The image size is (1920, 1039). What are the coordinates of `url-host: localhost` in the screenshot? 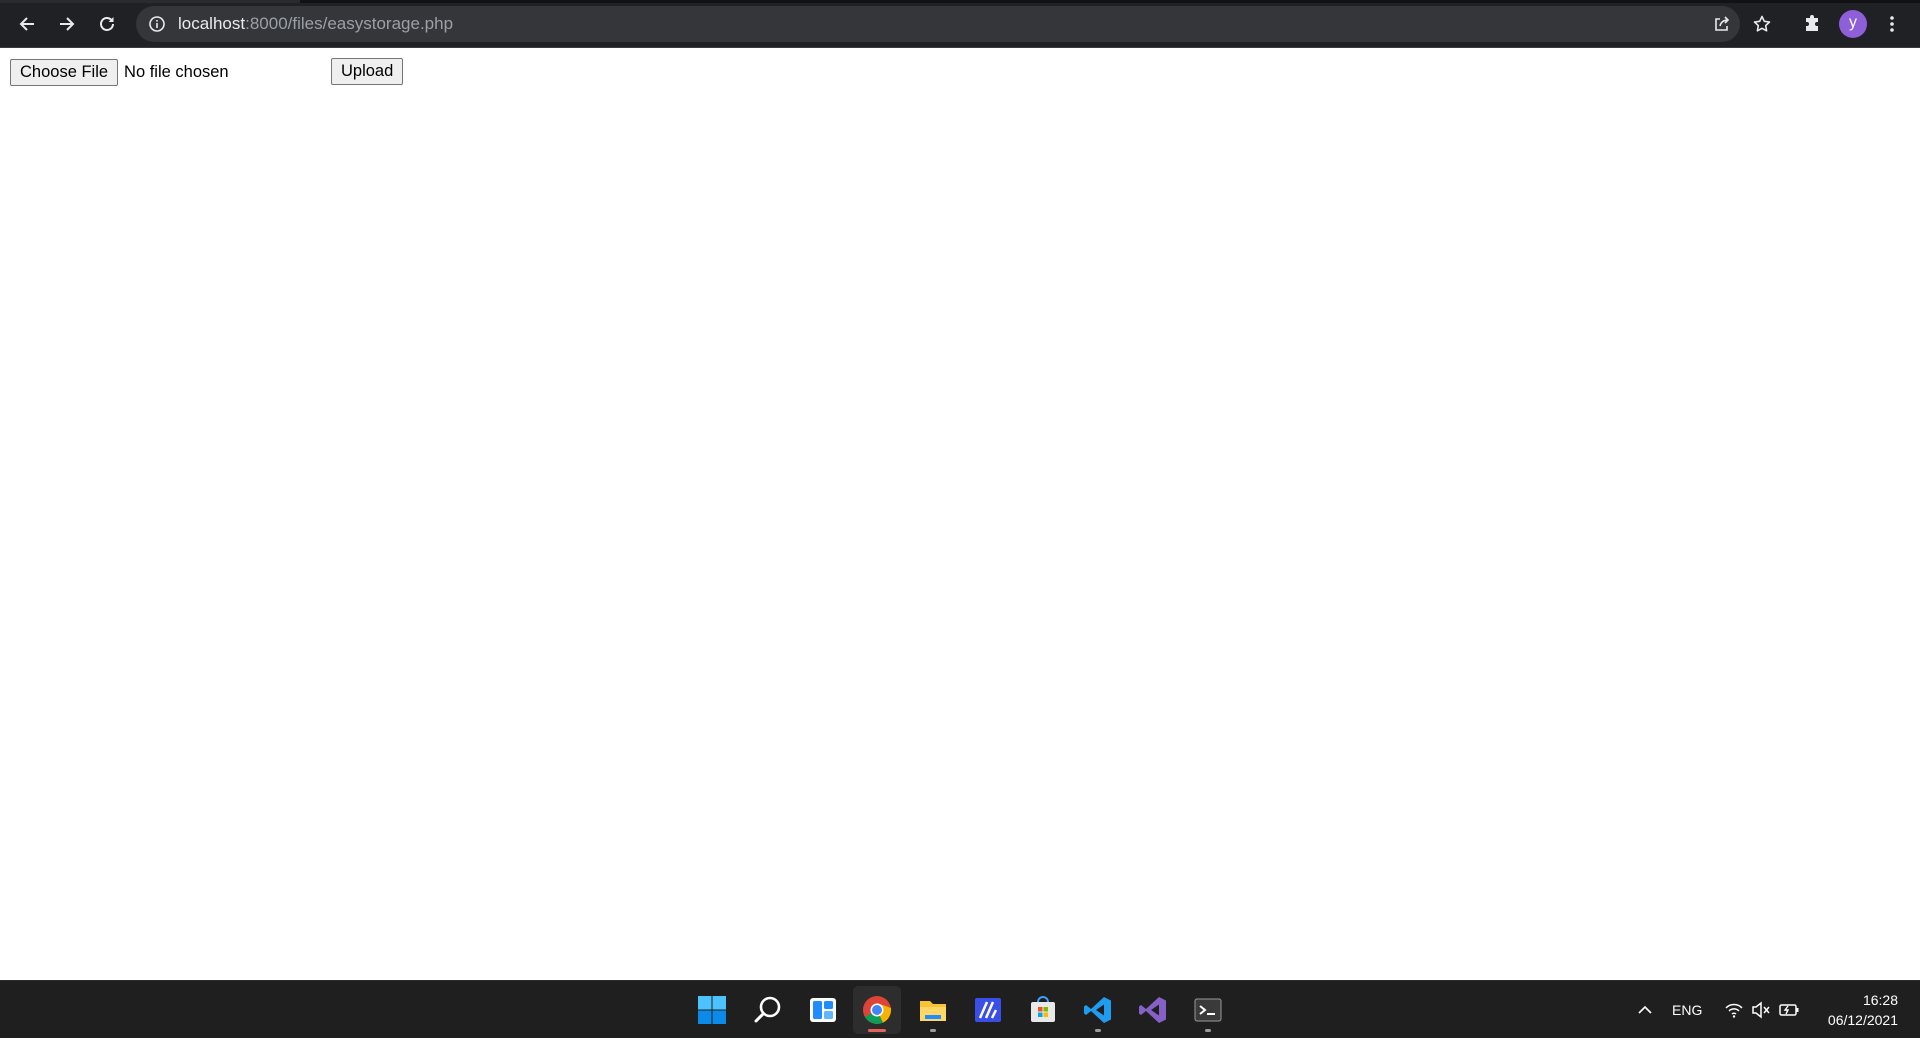 It's located at (212, 23).